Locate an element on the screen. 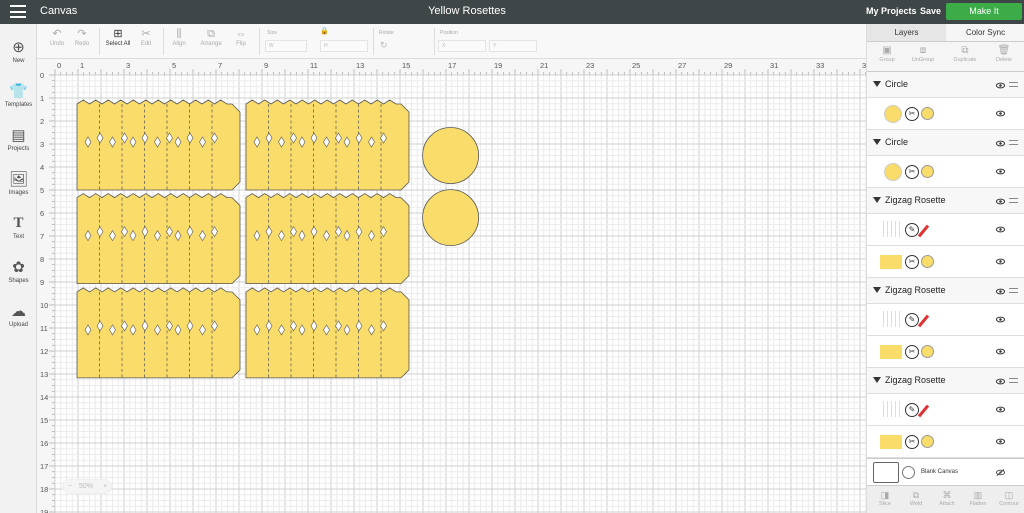  lock-icon: 🔒 is located at coordinates (324, 31).